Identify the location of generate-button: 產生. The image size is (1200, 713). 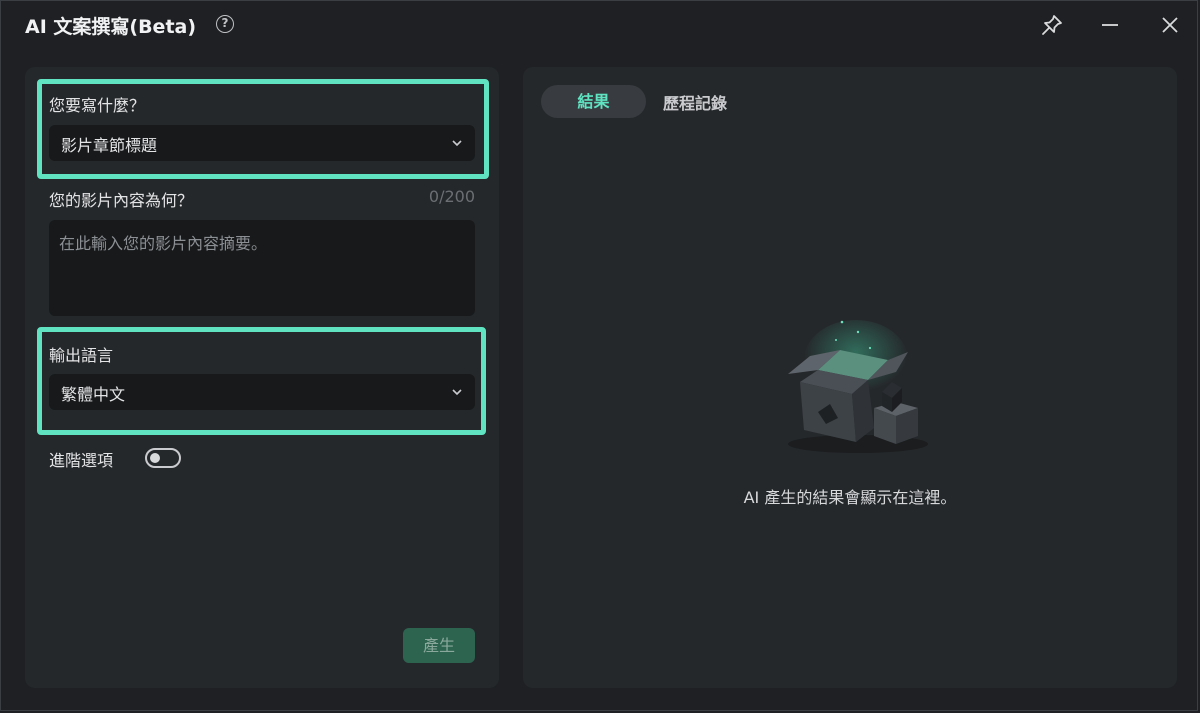
(439, 645).